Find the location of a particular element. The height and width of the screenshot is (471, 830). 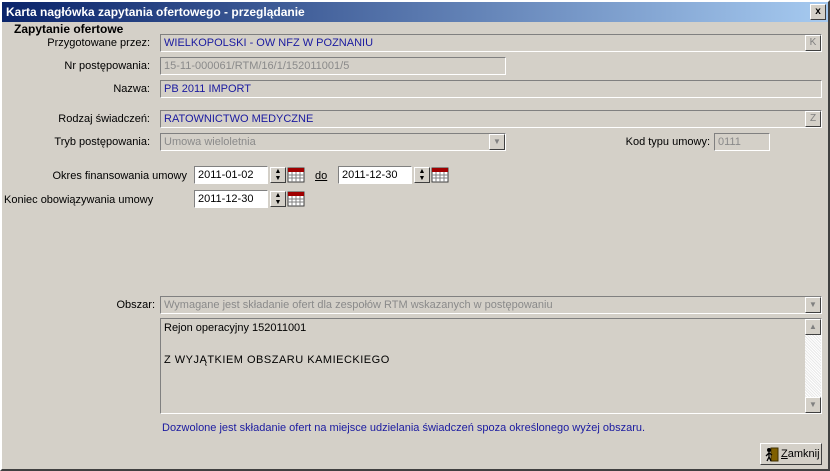

area-label: Obszar: is located at coordinates (135, 305).